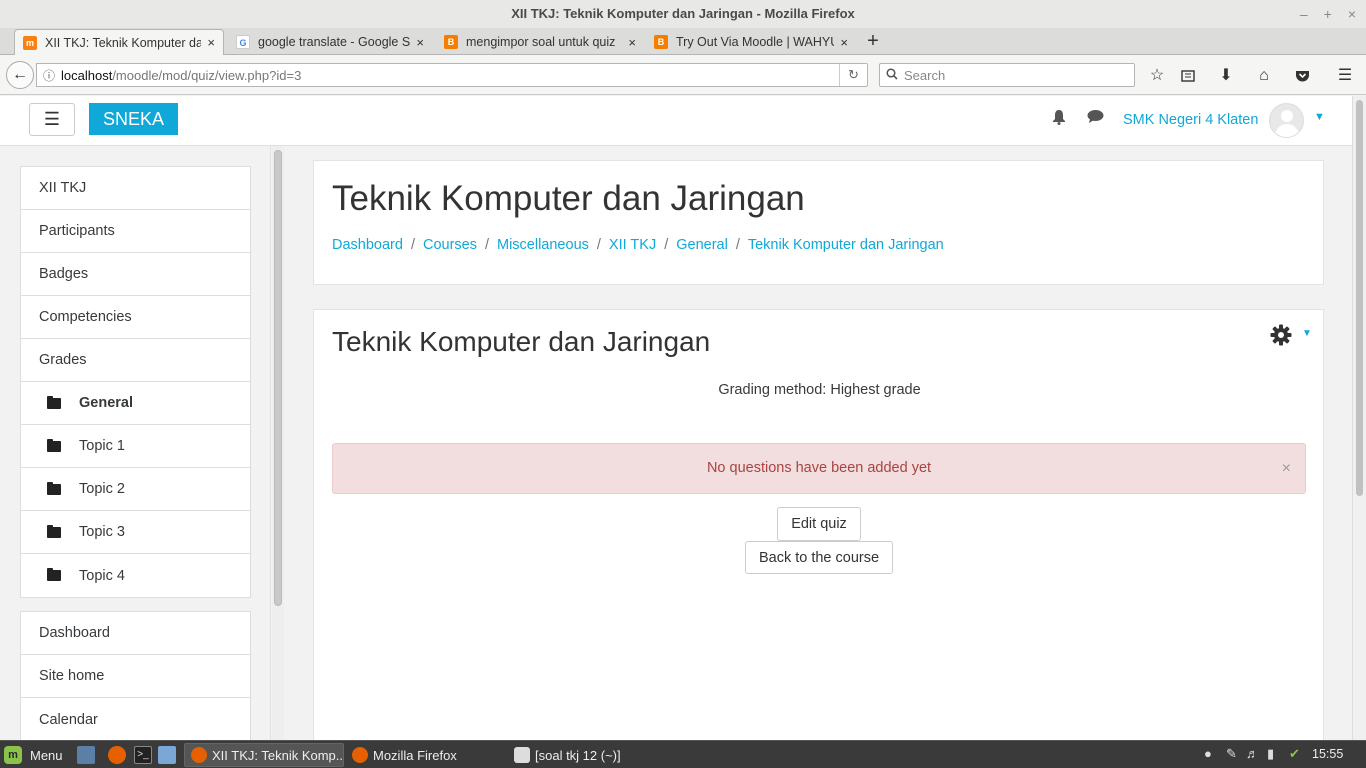 The width and height of the screenshot is (1366, 768). What do you see at coordinates (330, 42) in the screenshot?
I see `tab-google: G google translate - Google Search ×` at bounding box center [330, 42].